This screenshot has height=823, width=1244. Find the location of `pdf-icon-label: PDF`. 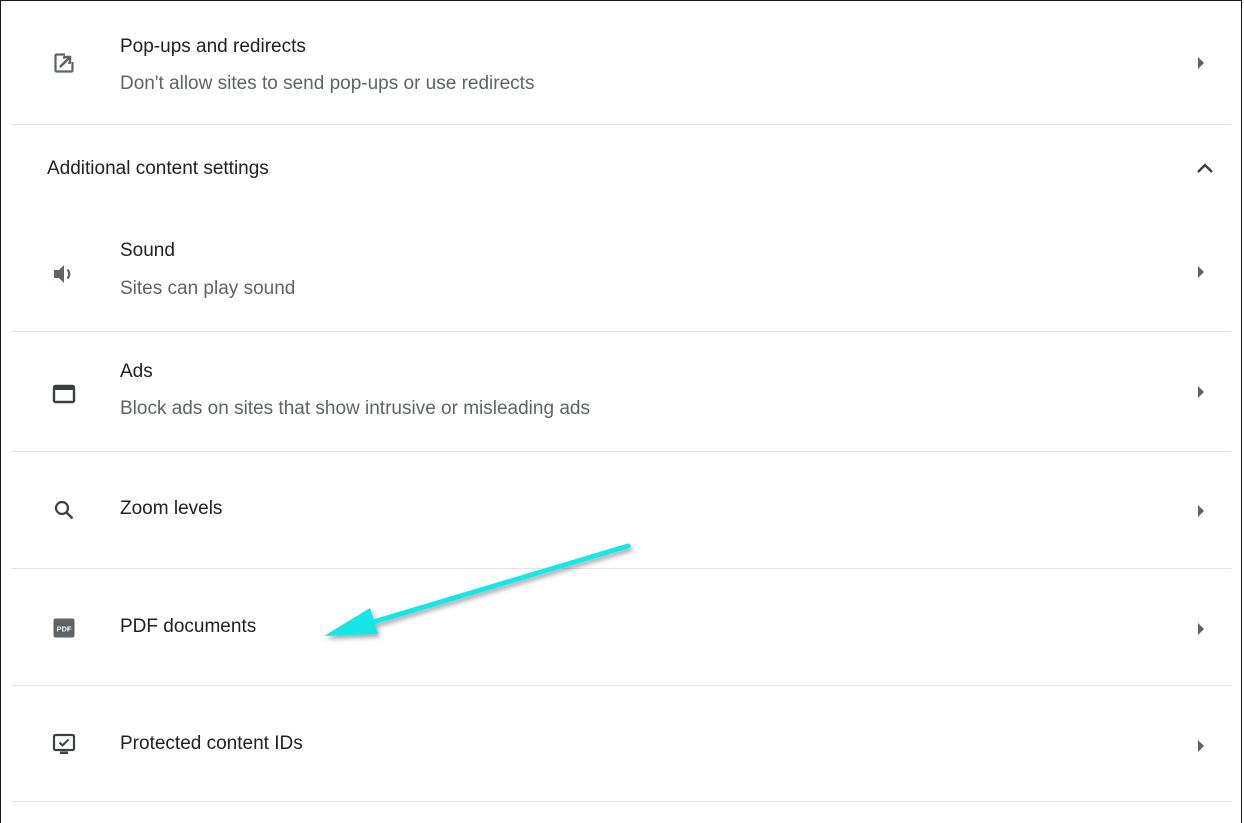

pdf-icon-label: PDF is located at coordinates (64, 629).